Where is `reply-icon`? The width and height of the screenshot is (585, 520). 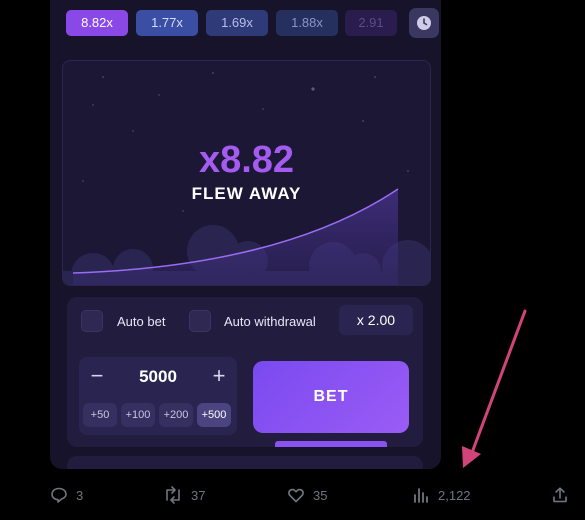
reply-icon is located at coordinates (59, 495).